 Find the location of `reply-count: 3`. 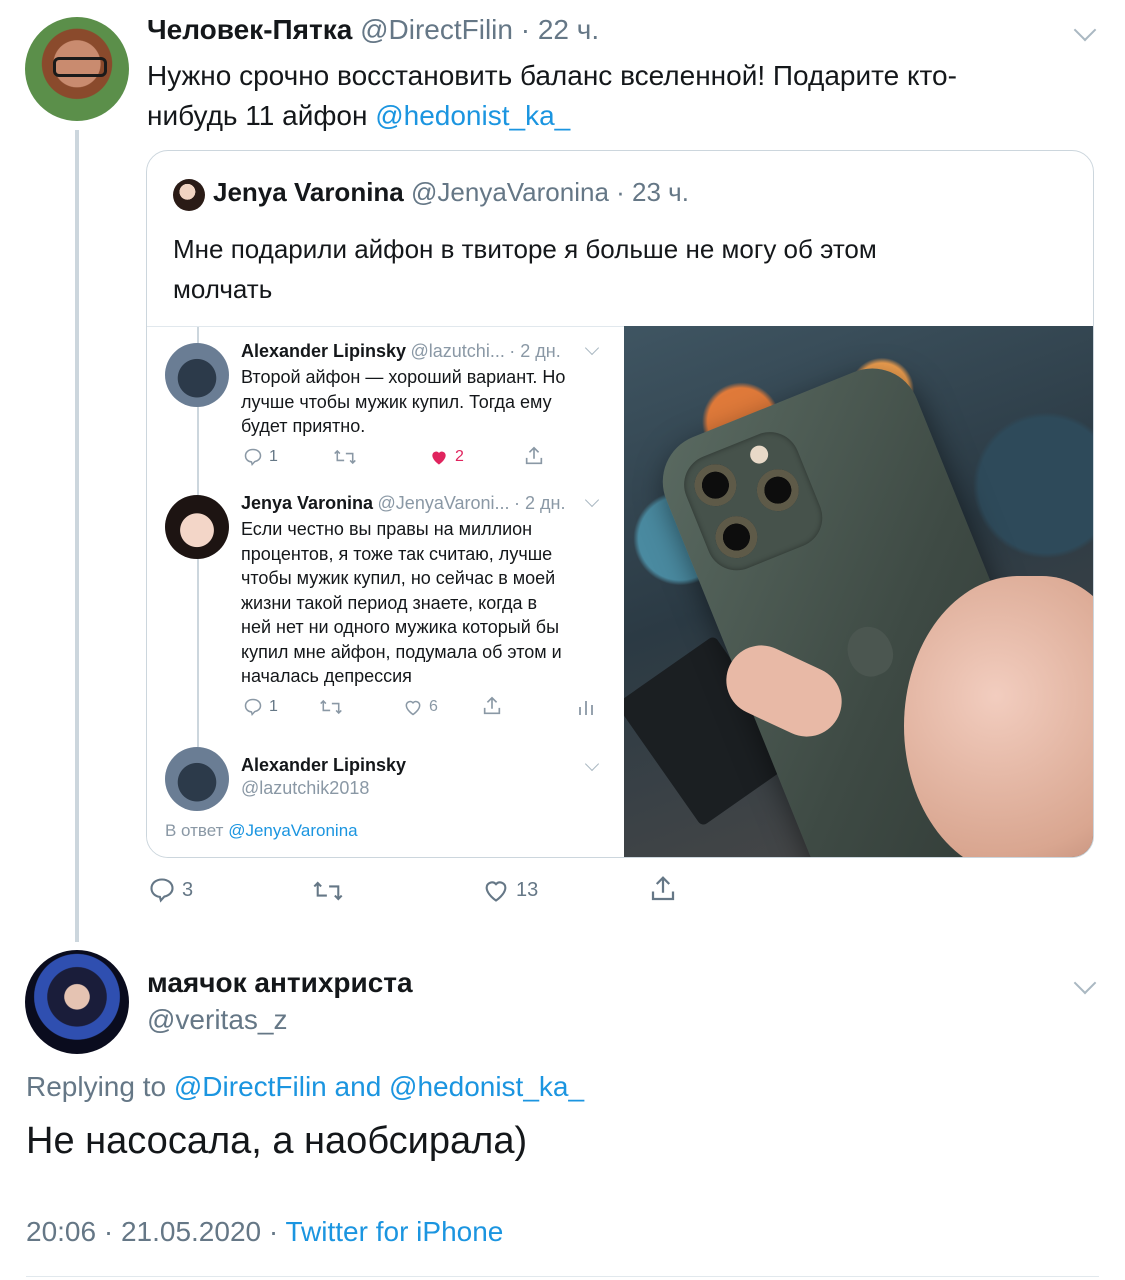

reply-count: 3 is located at coordinates (188, 889).